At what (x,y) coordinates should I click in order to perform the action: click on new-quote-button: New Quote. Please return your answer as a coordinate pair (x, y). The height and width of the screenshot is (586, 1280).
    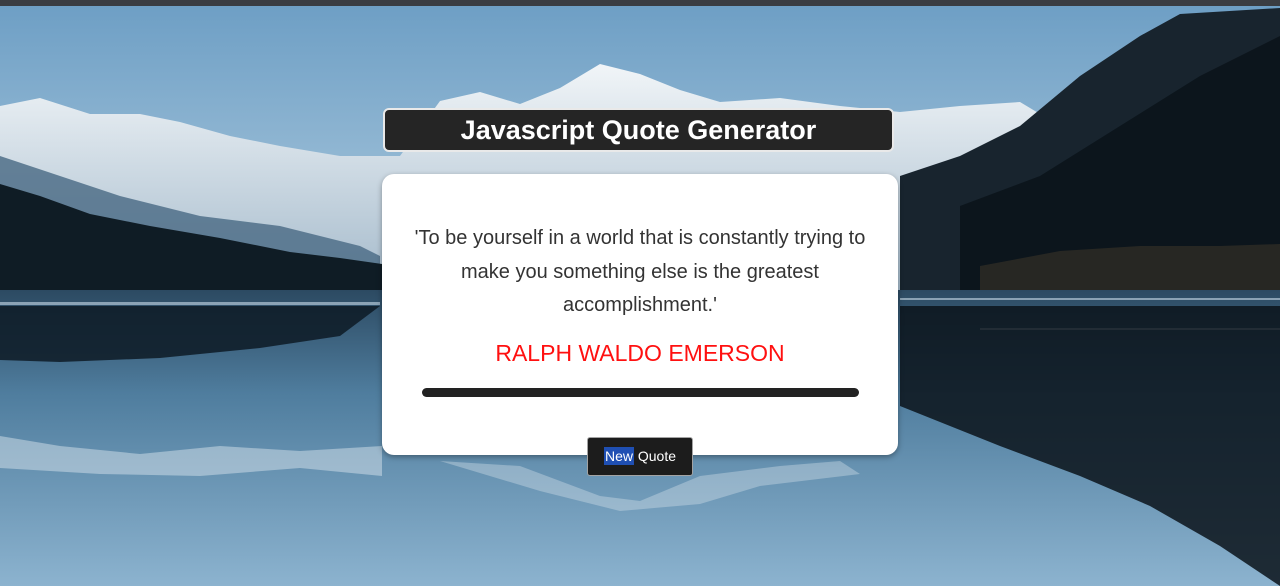
    Looking at the image, I should click on (640, 456).